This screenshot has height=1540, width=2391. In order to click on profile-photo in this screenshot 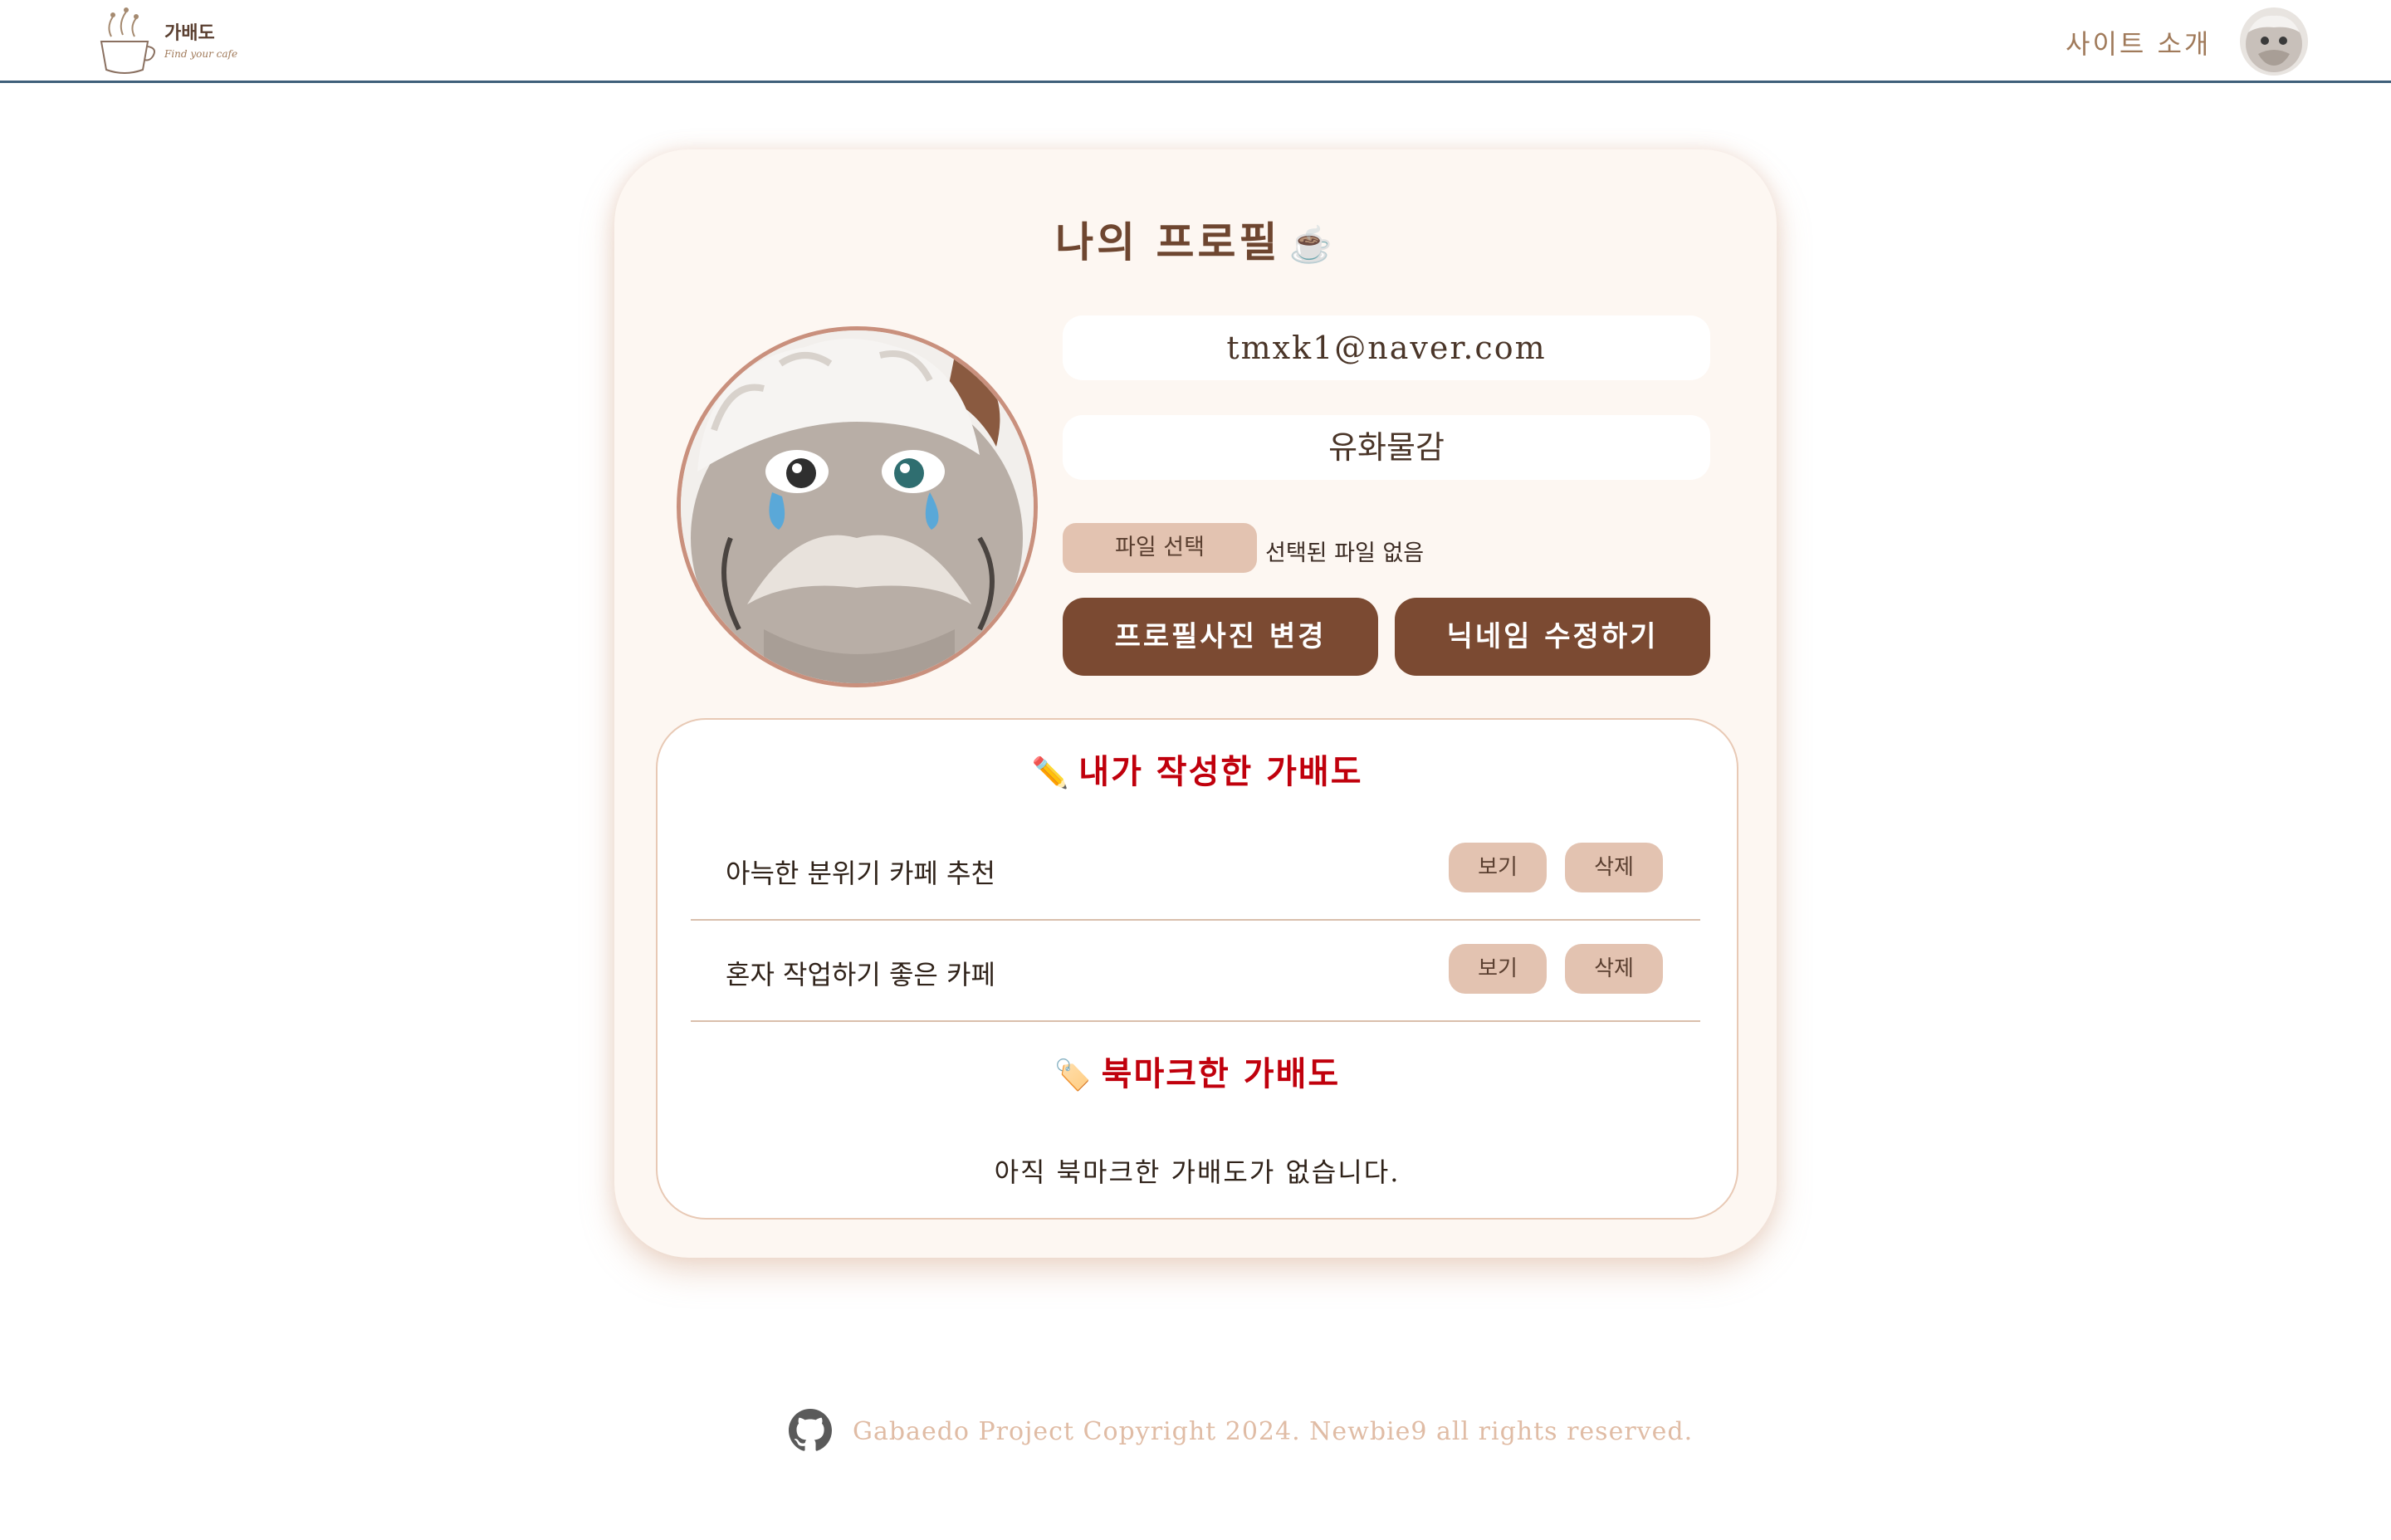, I will do `click(857, 507)`.